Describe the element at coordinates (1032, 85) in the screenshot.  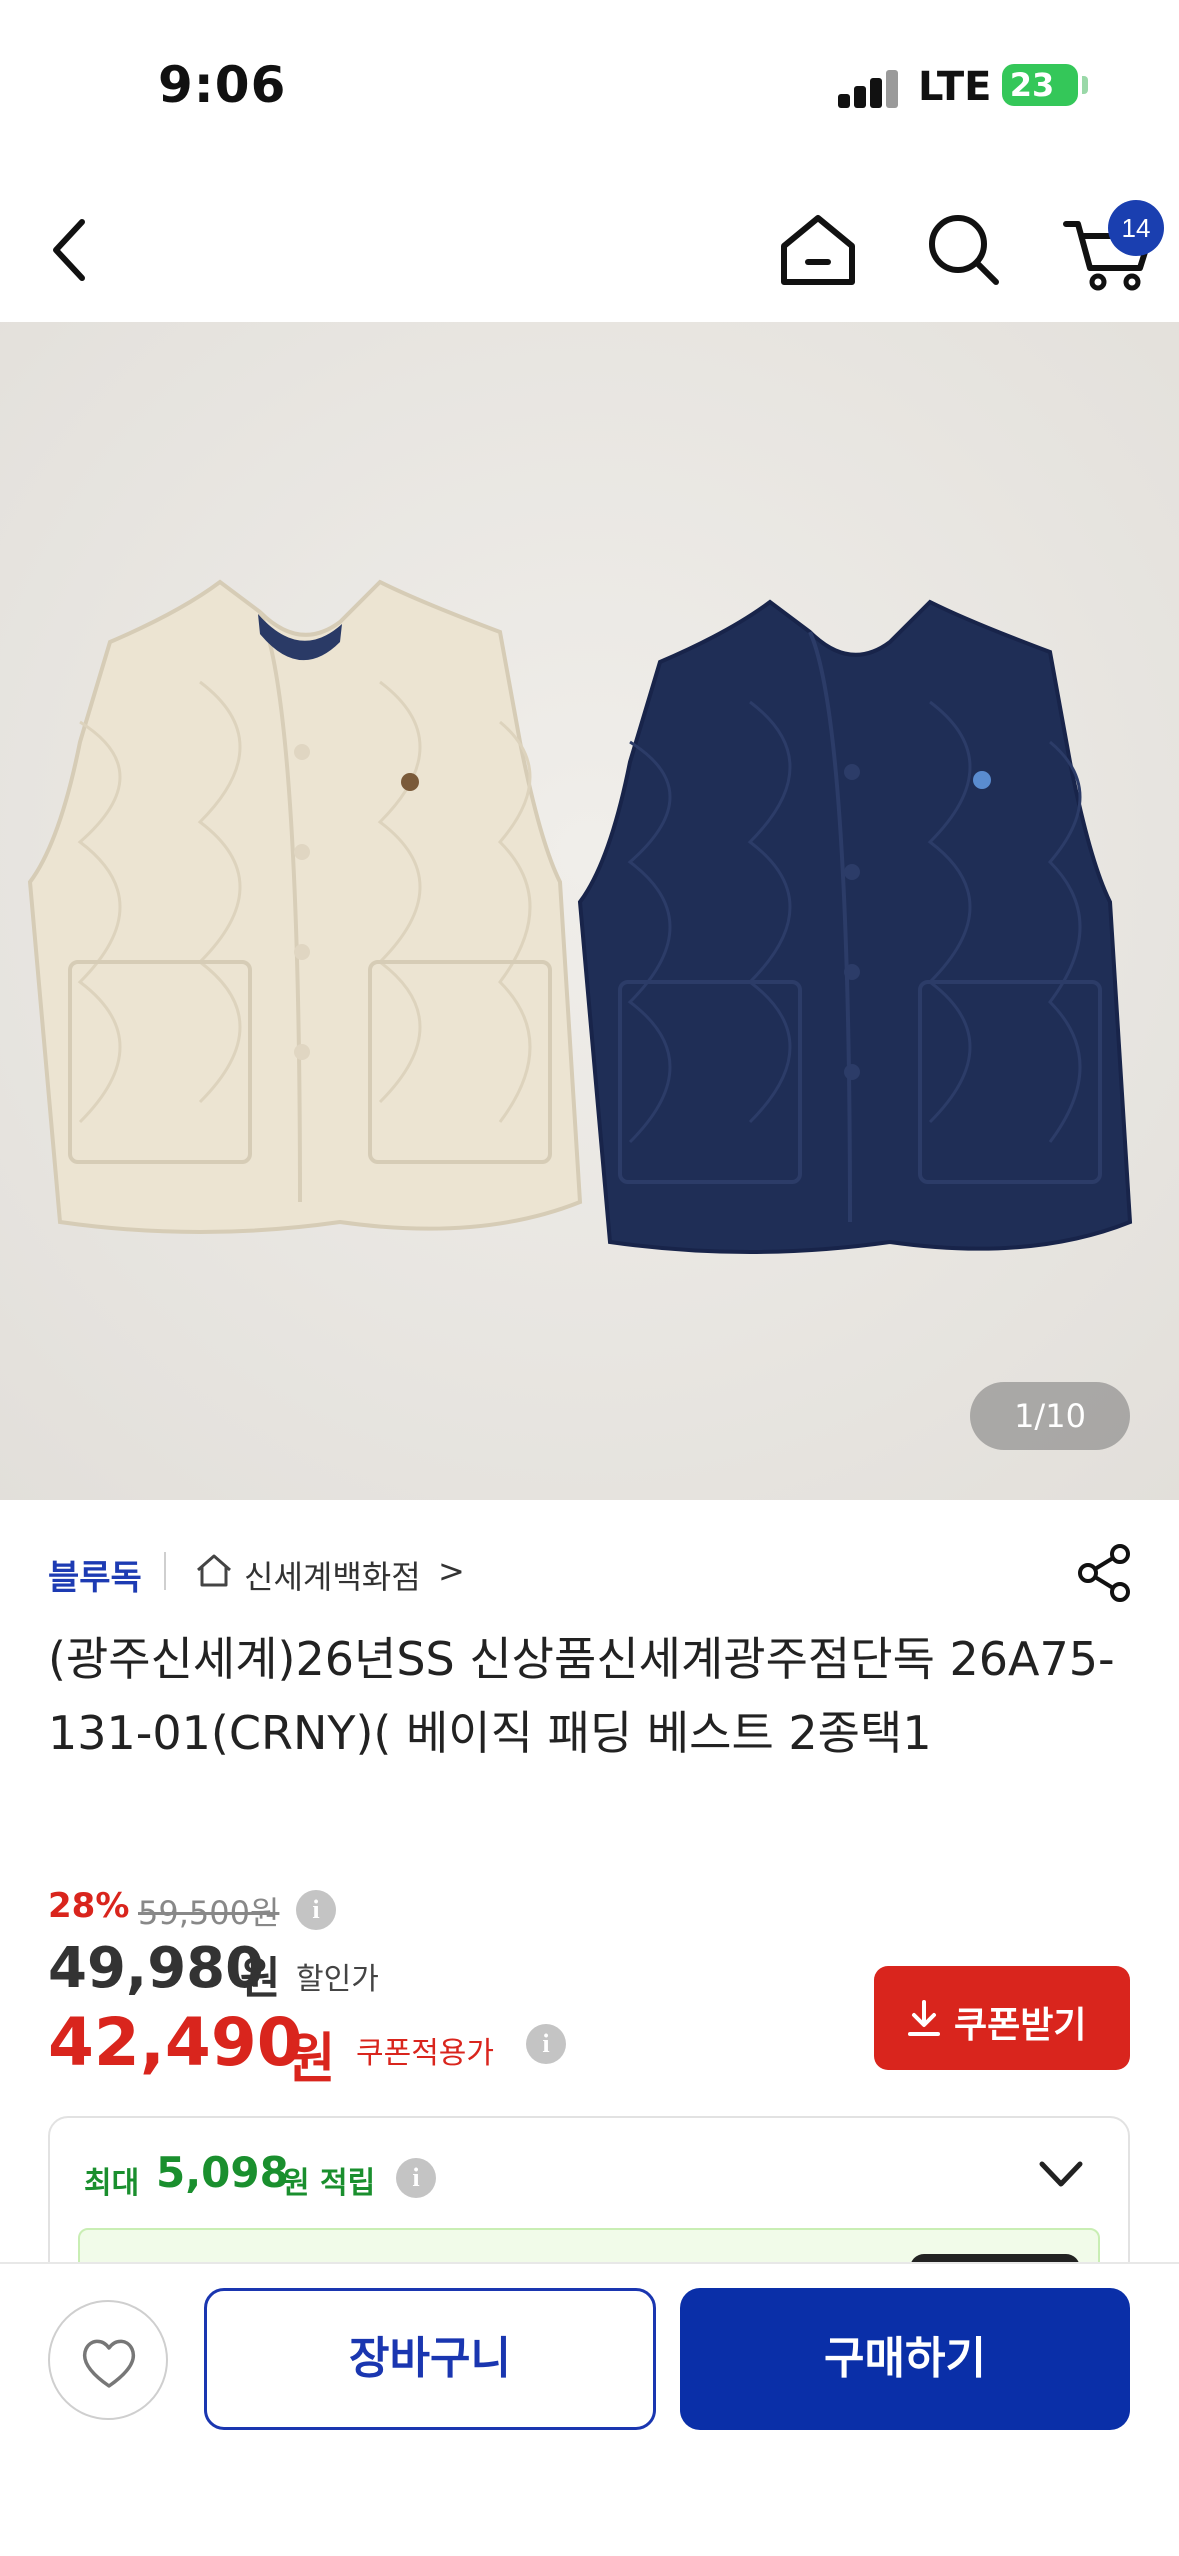
I see `battery-level: 23` at that location.